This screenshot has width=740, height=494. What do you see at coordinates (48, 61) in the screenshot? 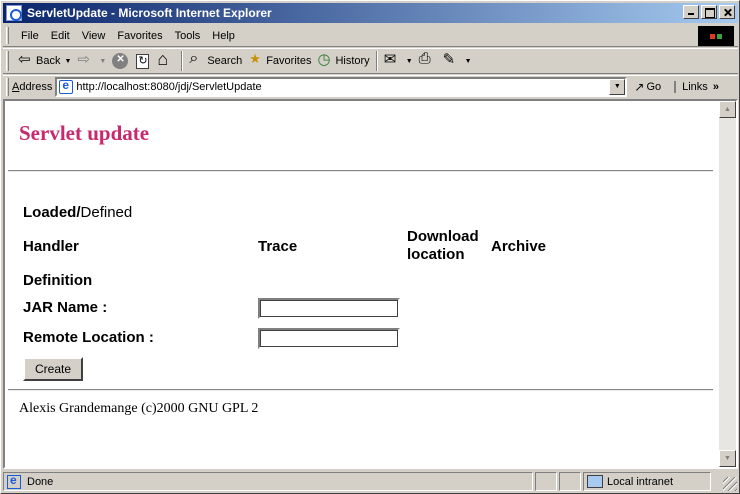
I see `back-label: Back` at bounding box center [48, 61].